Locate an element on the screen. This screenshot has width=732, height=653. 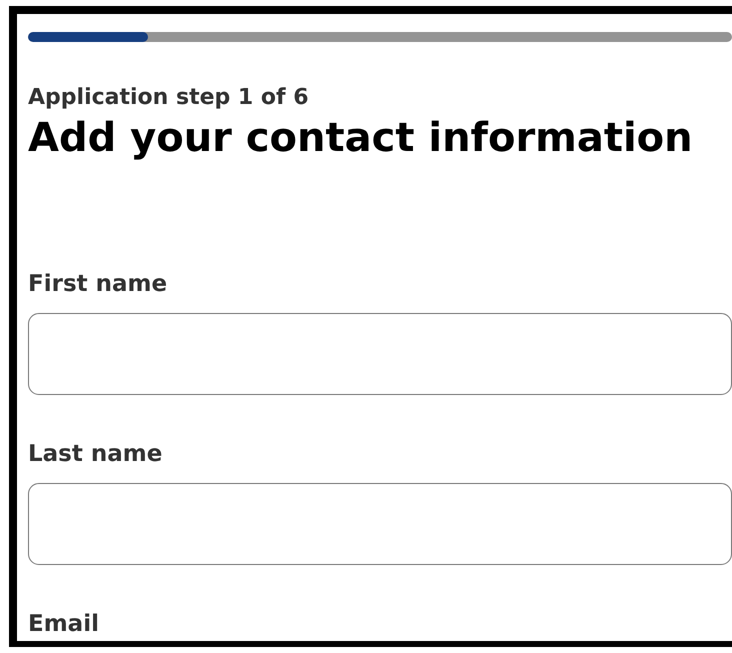
field-label: Last name is located at coordinates (95, 454).